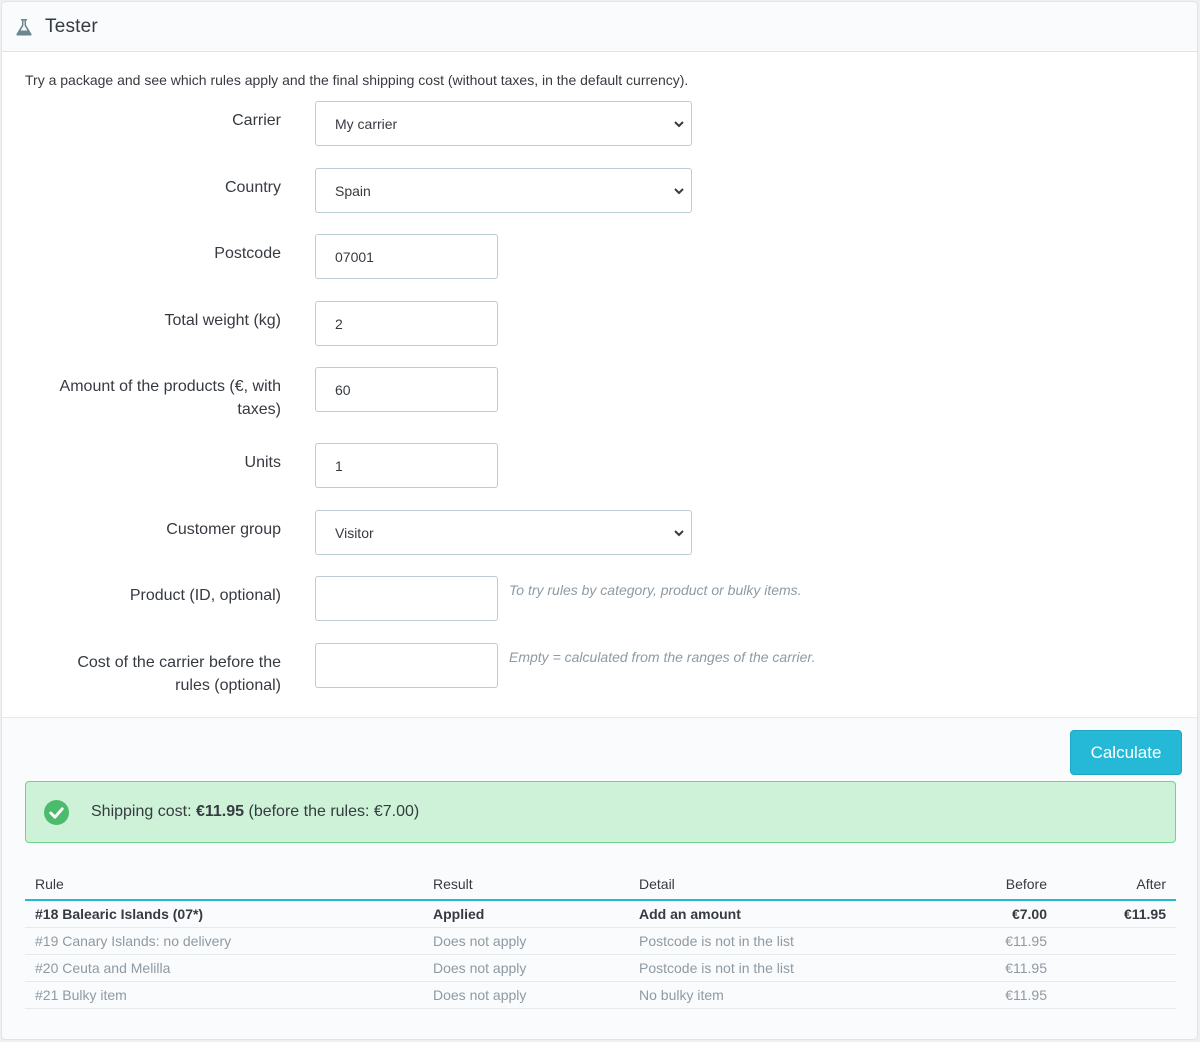 The height and width of the screenshot is (1042, 1200). Describe the element at coordinates (406, 598) in the screenshot. I see `product-id-input` at that location.